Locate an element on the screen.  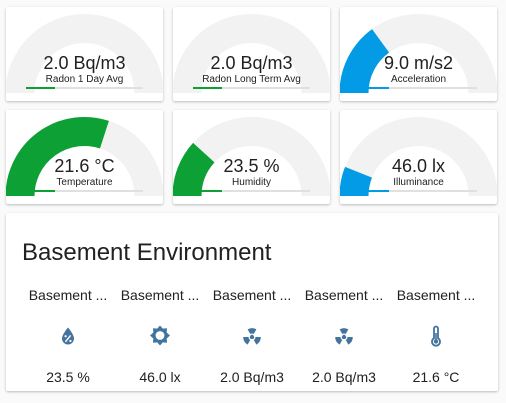
gauge-value: 46.0 lx is located at coordinates (418, 166).